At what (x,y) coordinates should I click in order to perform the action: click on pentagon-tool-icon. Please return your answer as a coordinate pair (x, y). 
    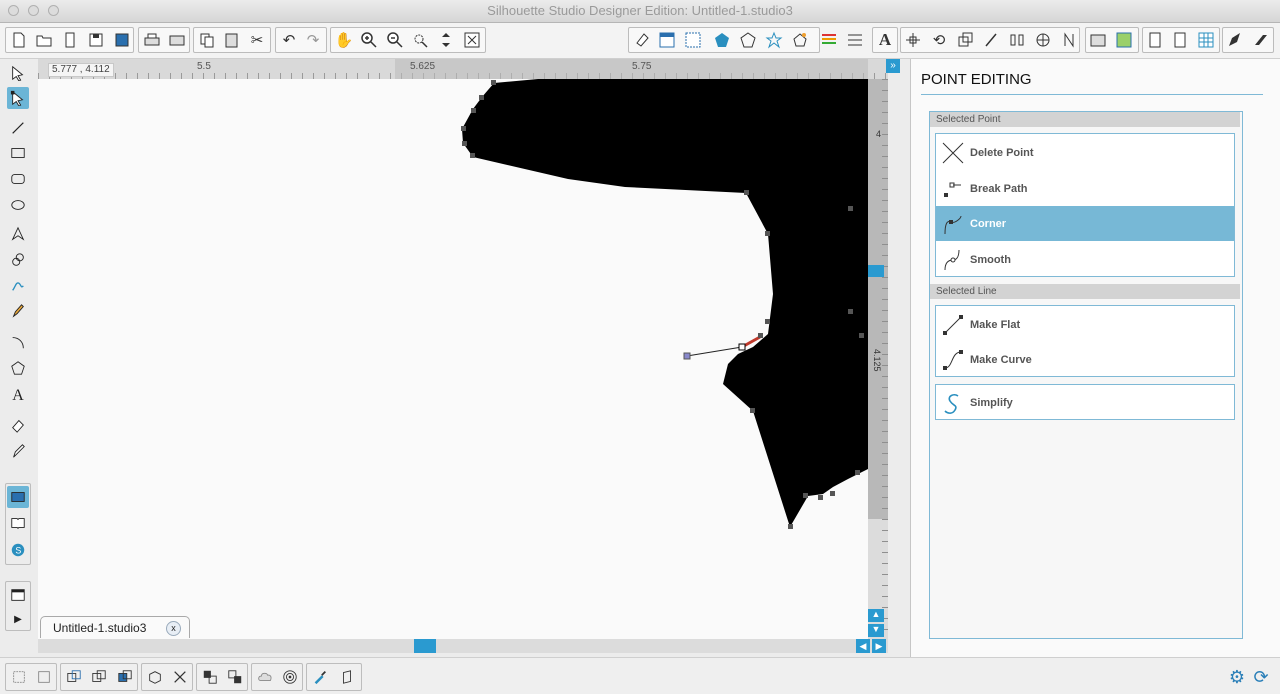
    Looking at the image, I should click on (18, 368).